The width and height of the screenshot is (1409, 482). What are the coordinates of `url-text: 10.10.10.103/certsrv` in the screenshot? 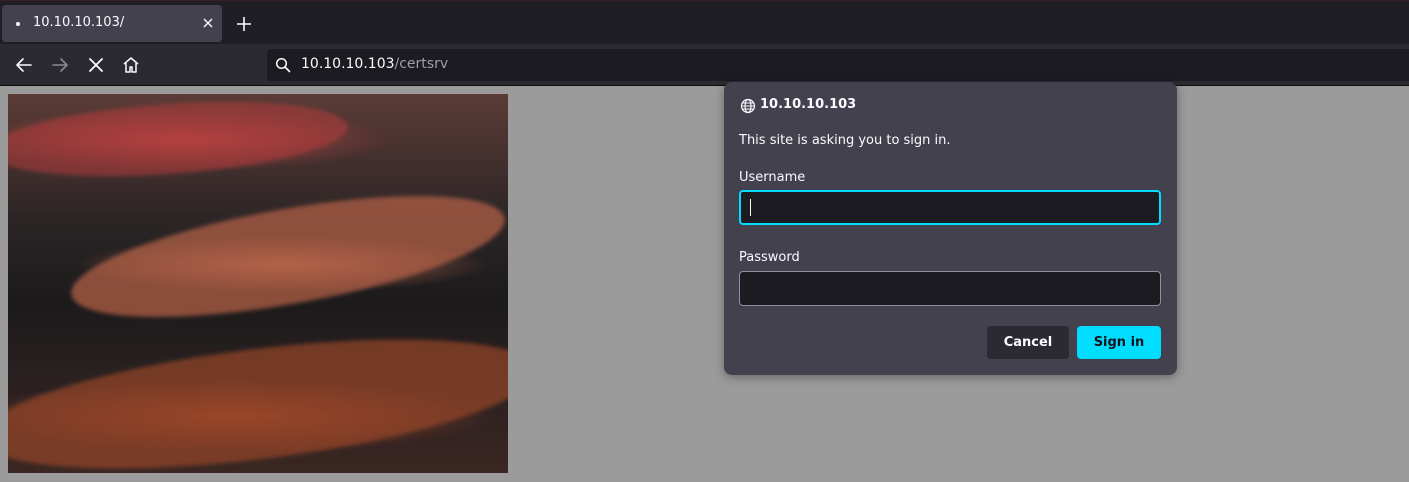 It's located at (374, 64).